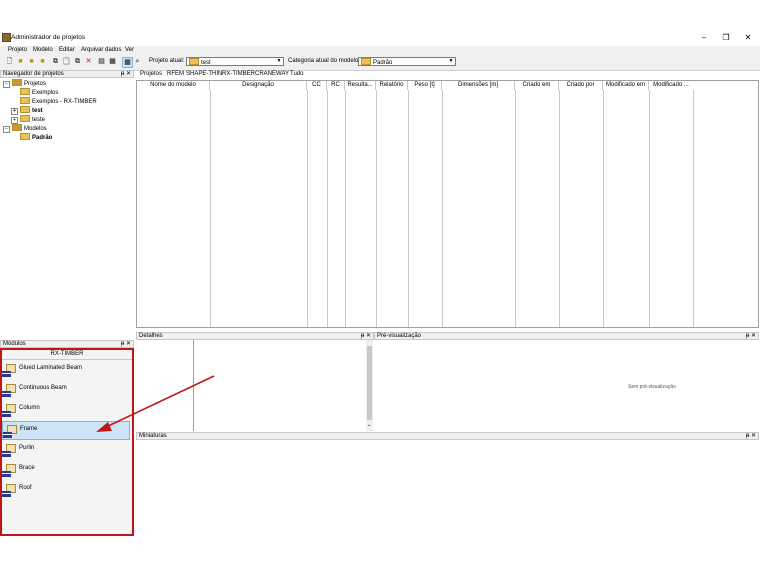  I want to click on column-header: RC, so click(336, 85).